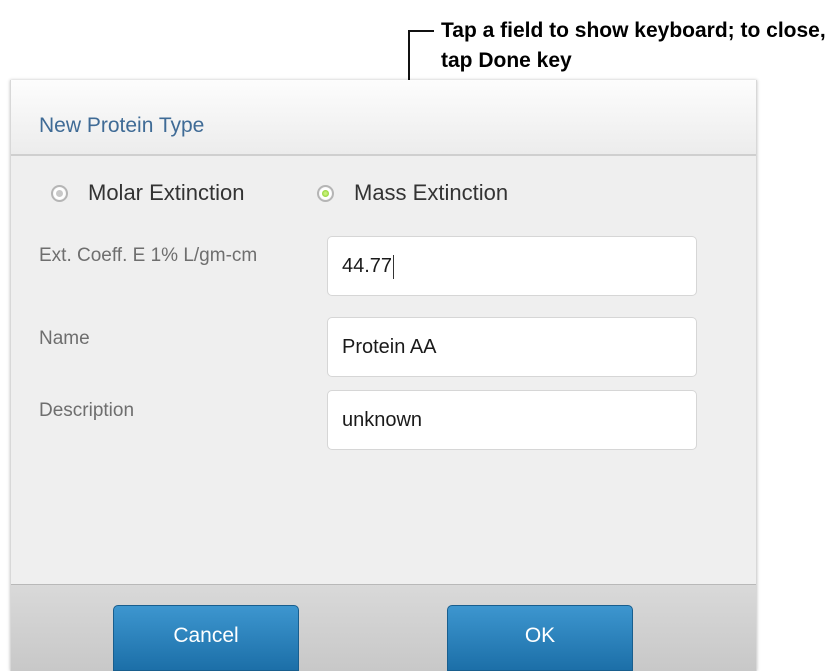  Describe the element at coordinates (64, 338) in the screenshot. I see `name-label: Name` at that location.